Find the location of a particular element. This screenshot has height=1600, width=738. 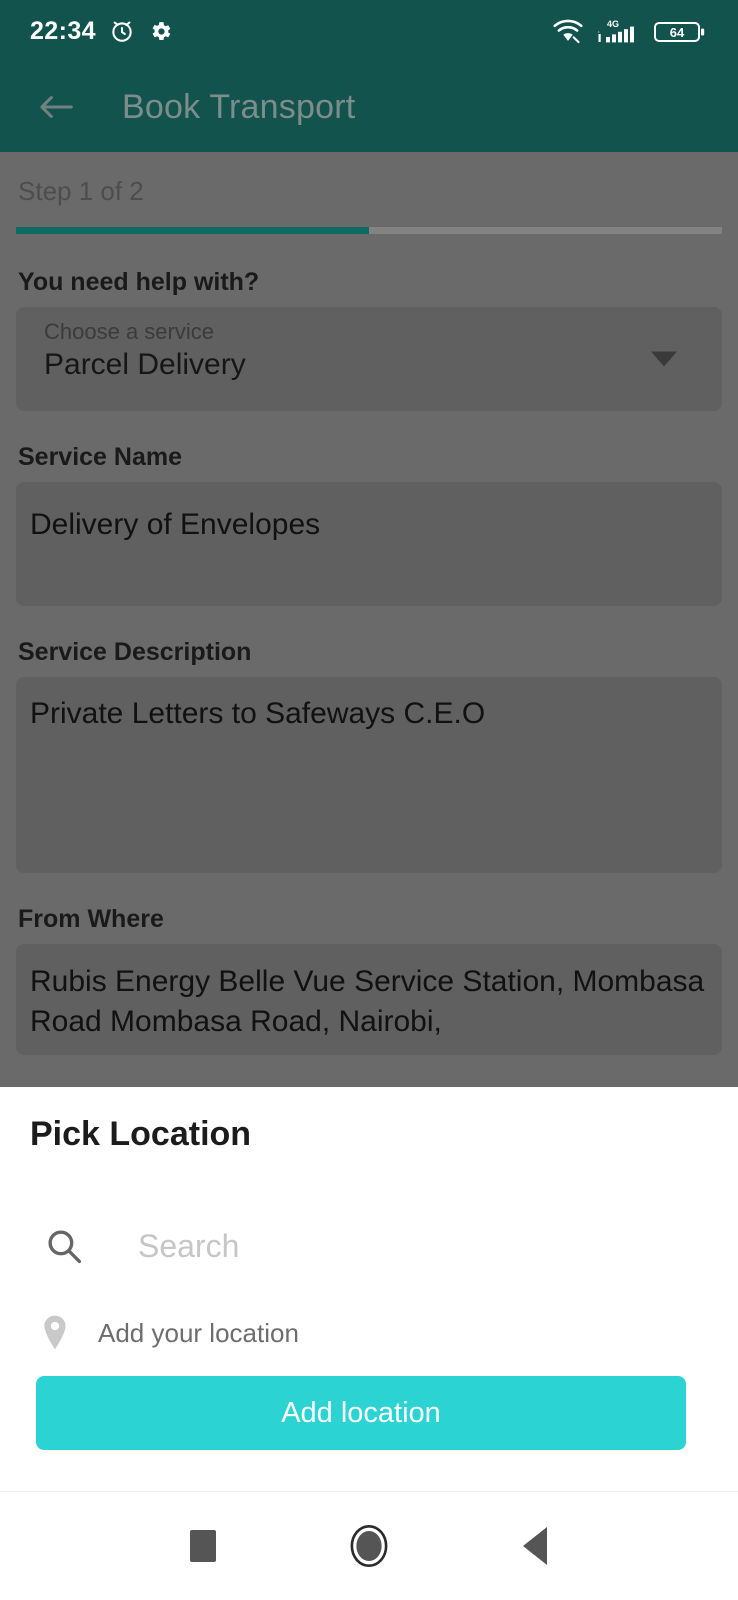

service-question-label: You need help with? is located at coordinates (139, 282).